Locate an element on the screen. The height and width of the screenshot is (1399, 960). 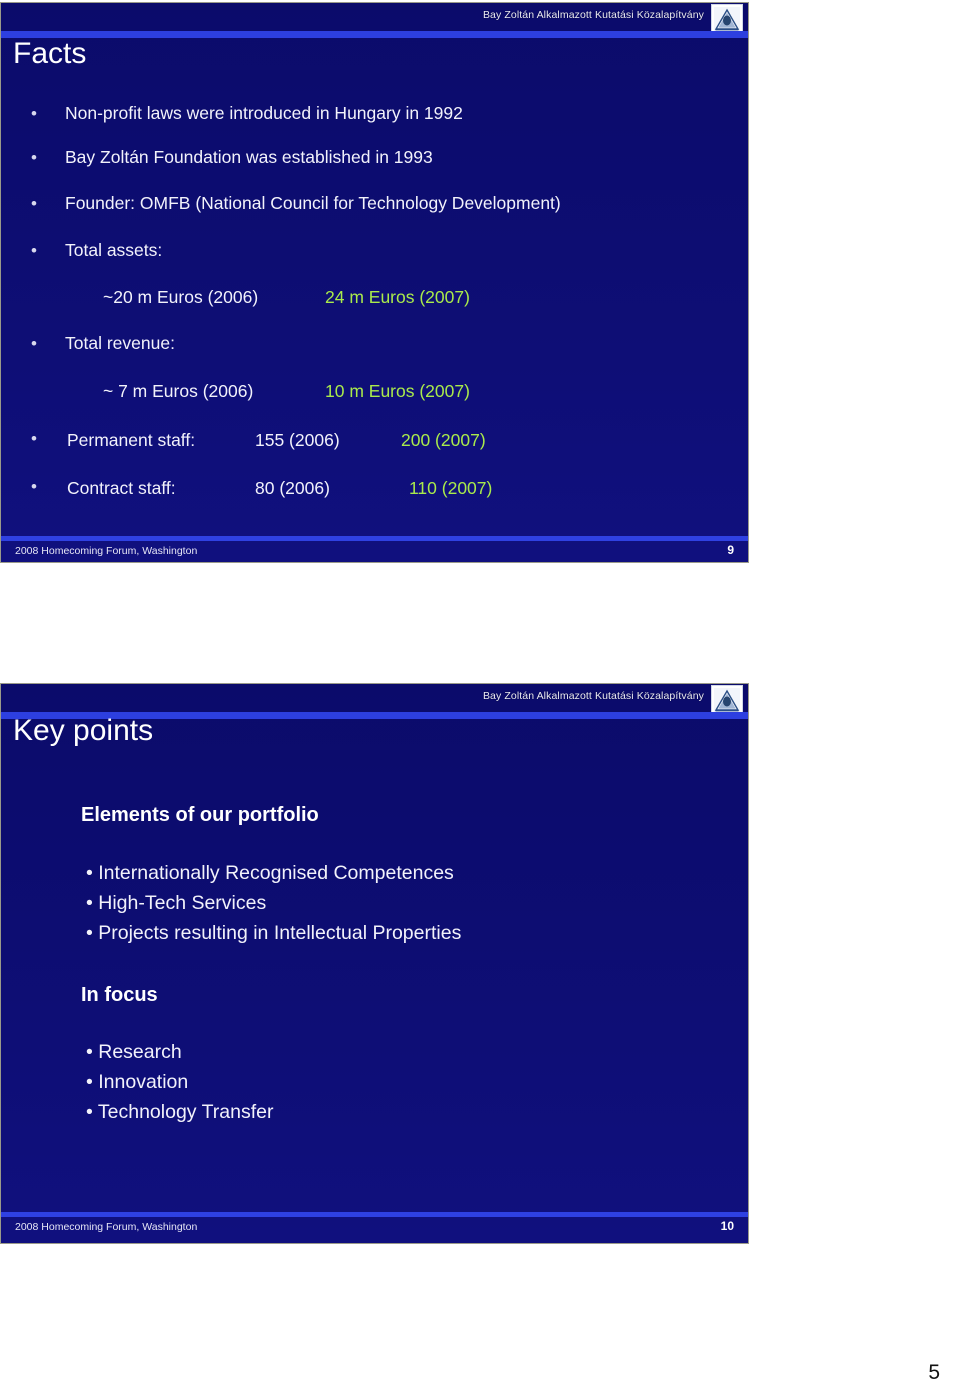
section-heading-in-focus: In focus is located at coordinates (119, 995).